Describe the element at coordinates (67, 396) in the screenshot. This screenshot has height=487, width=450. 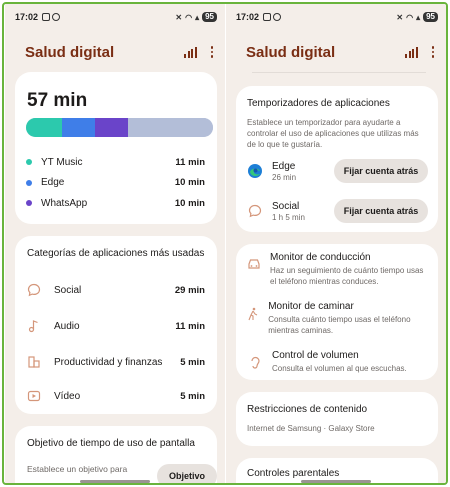
I see `category-label: Vídeo` at that location.